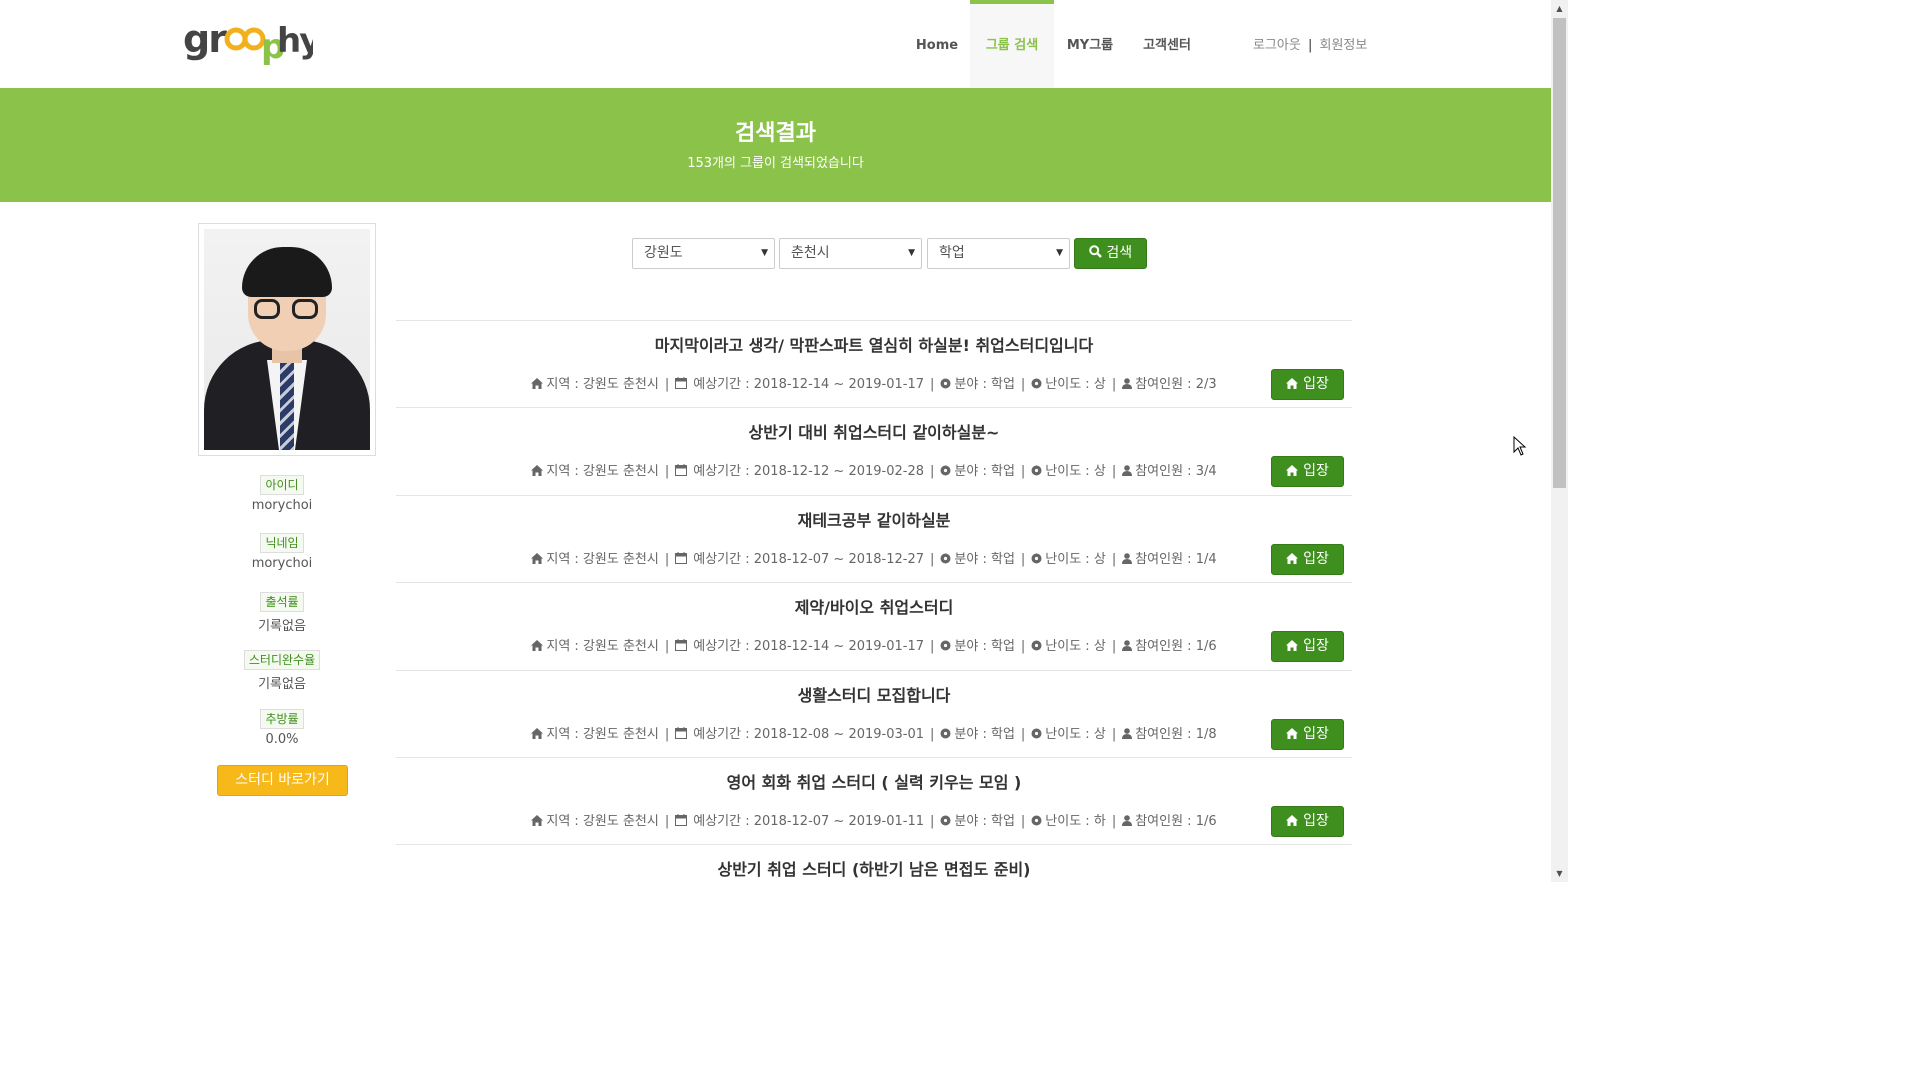 This screenshot has width=1920, height=1080. I want to click on group-title: 제약/바이오 취업스터디, so click(874, 606).